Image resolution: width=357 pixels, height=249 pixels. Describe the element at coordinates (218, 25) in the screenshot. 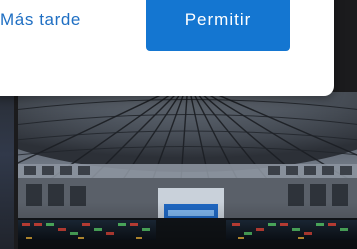

I see `allow-button: Permitir` at that location.